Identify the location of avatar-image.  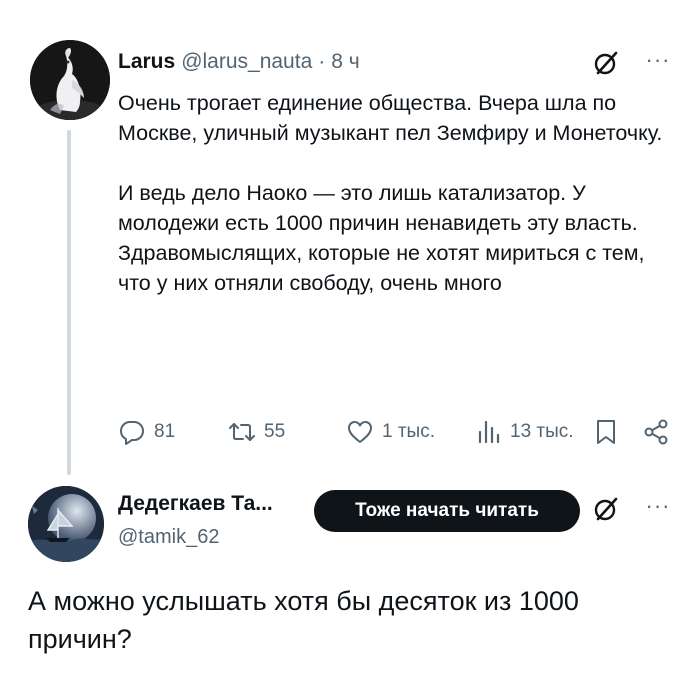
(70, 80).